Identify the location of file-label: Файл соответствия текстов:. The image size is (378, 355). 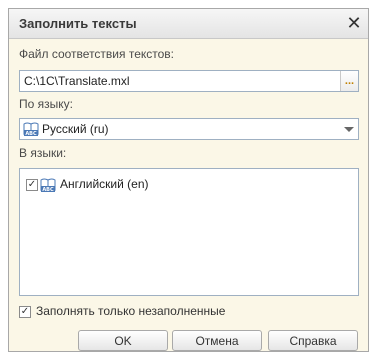
(96, 54).